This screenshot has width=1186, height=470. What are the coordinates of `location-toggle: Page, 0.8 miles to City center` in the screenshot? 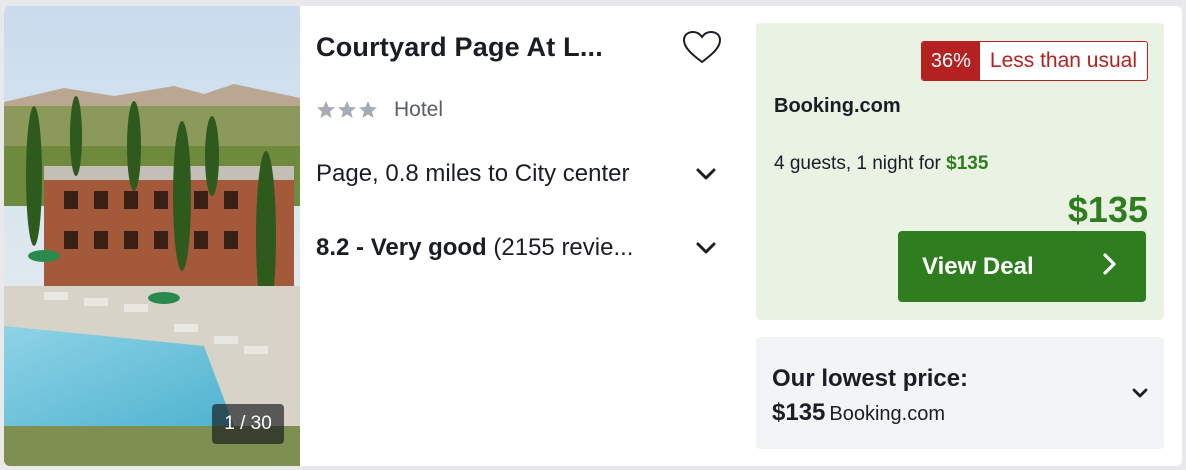 It's located at (517, 174).